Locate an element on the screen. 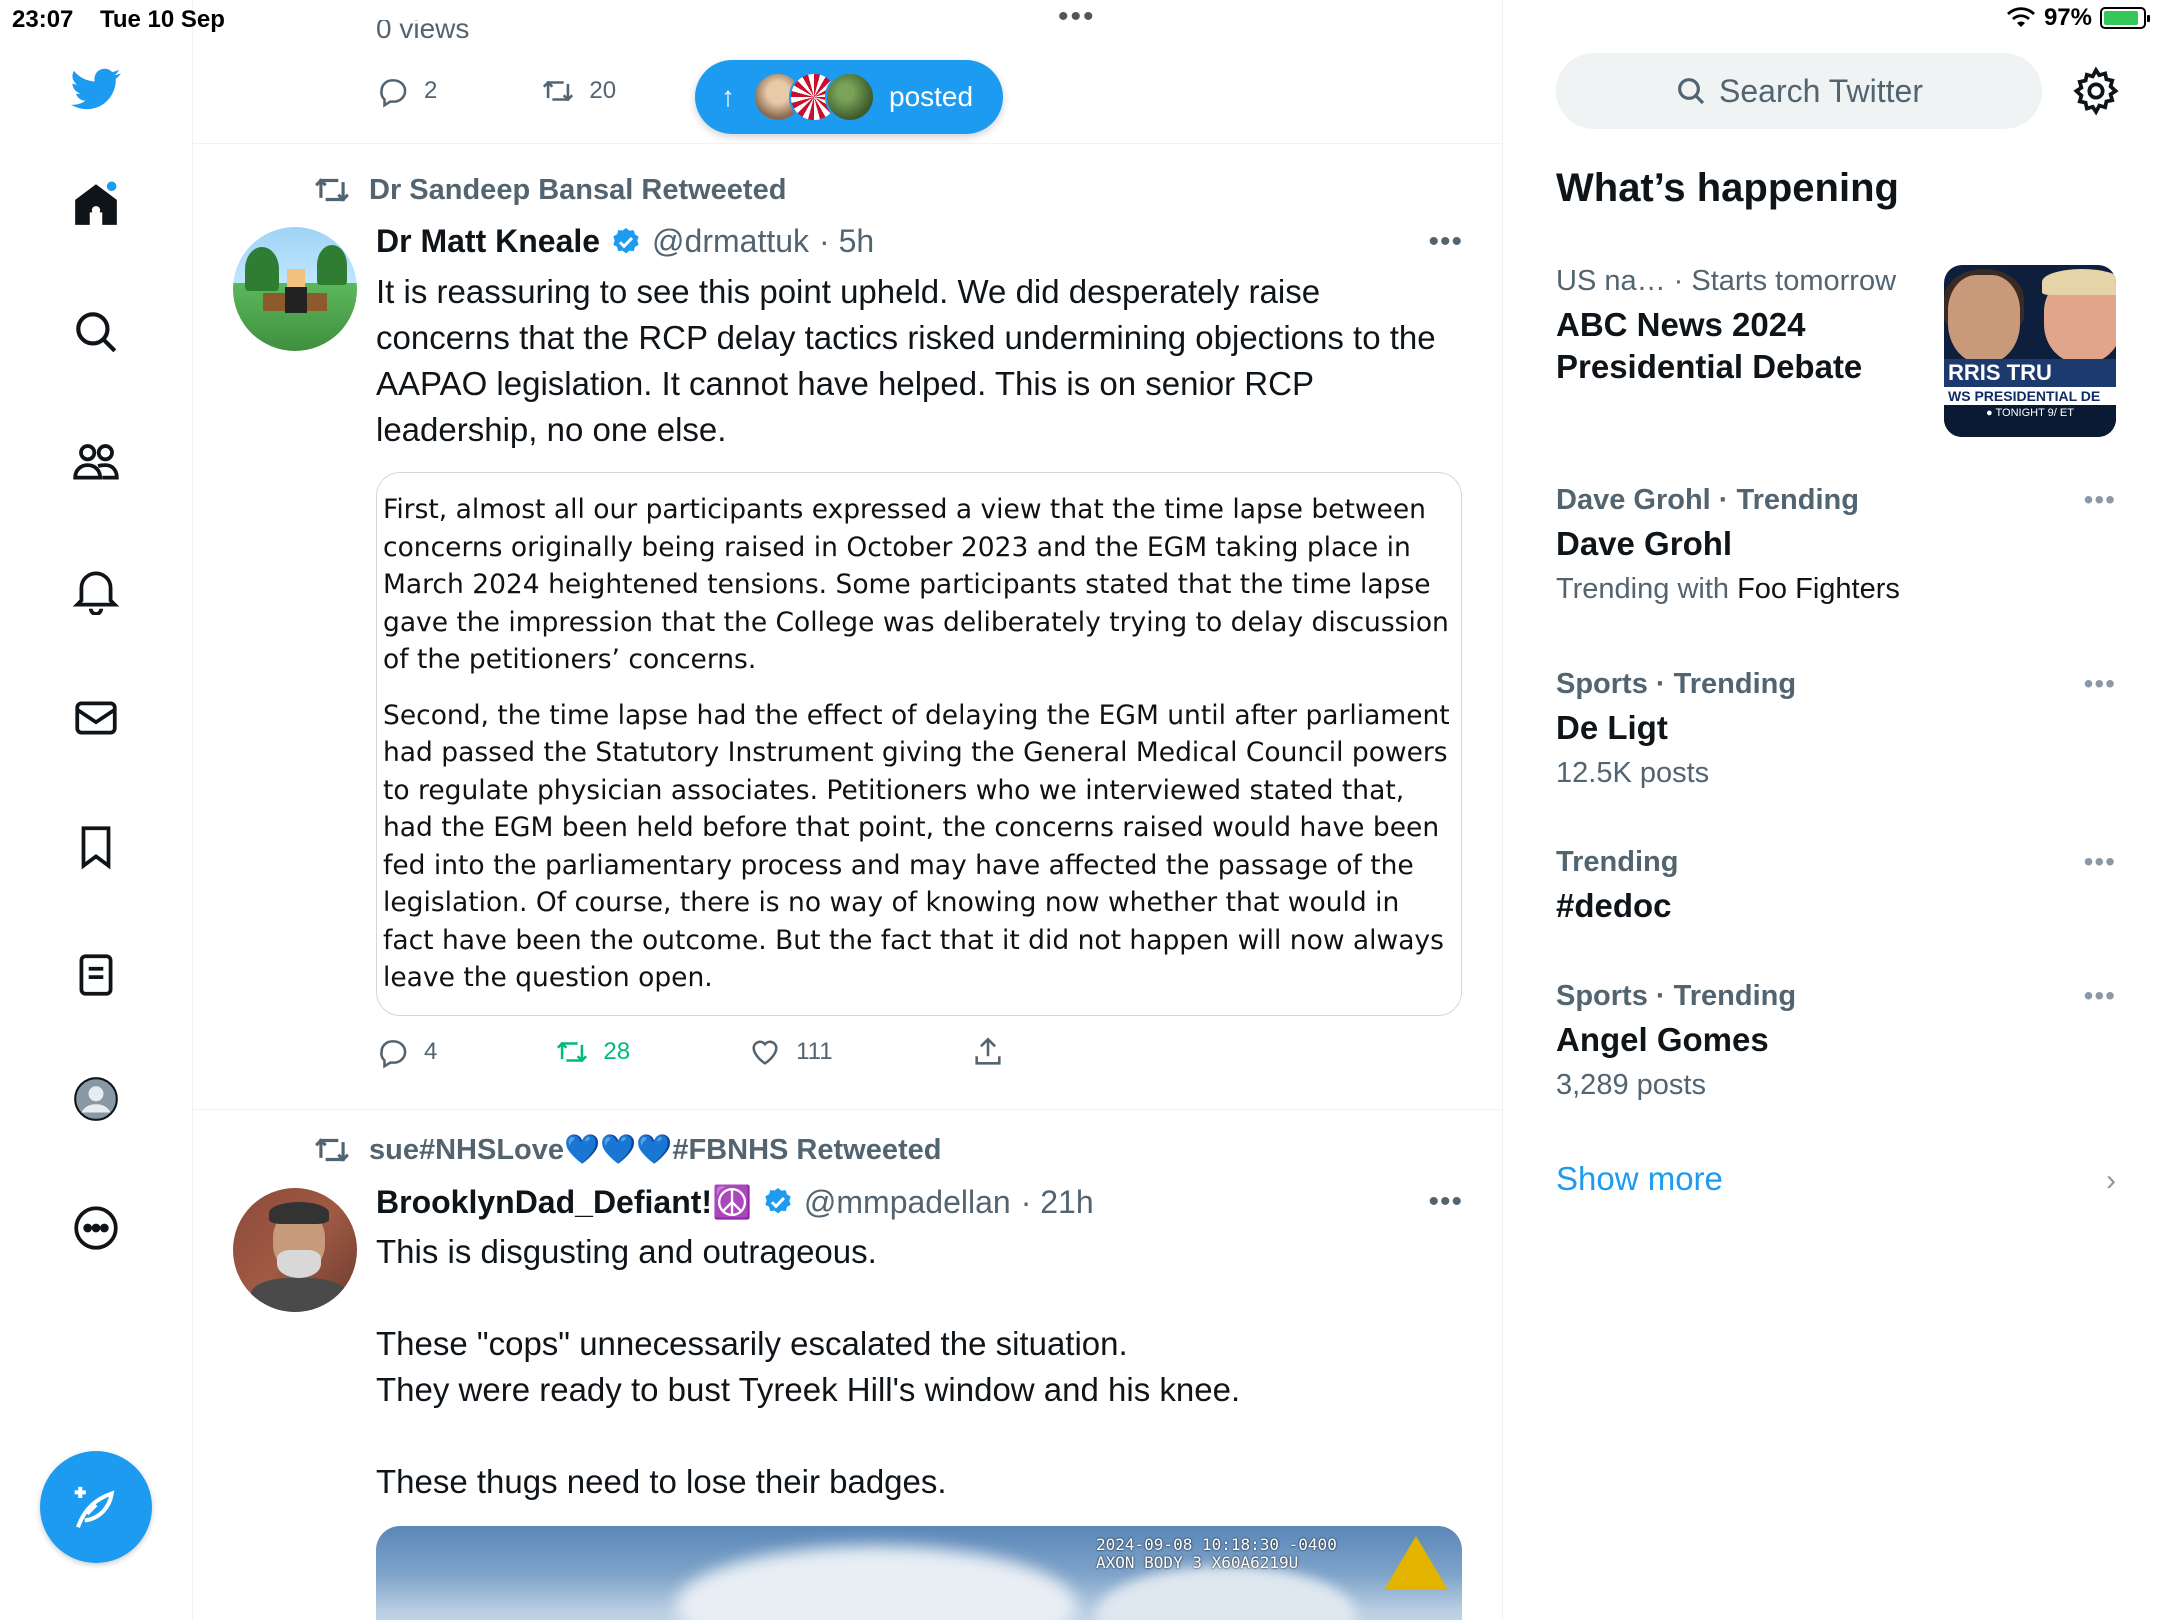 The image size is (2160, 1620). reply-button: 2 is located at coordinates (406, 91).